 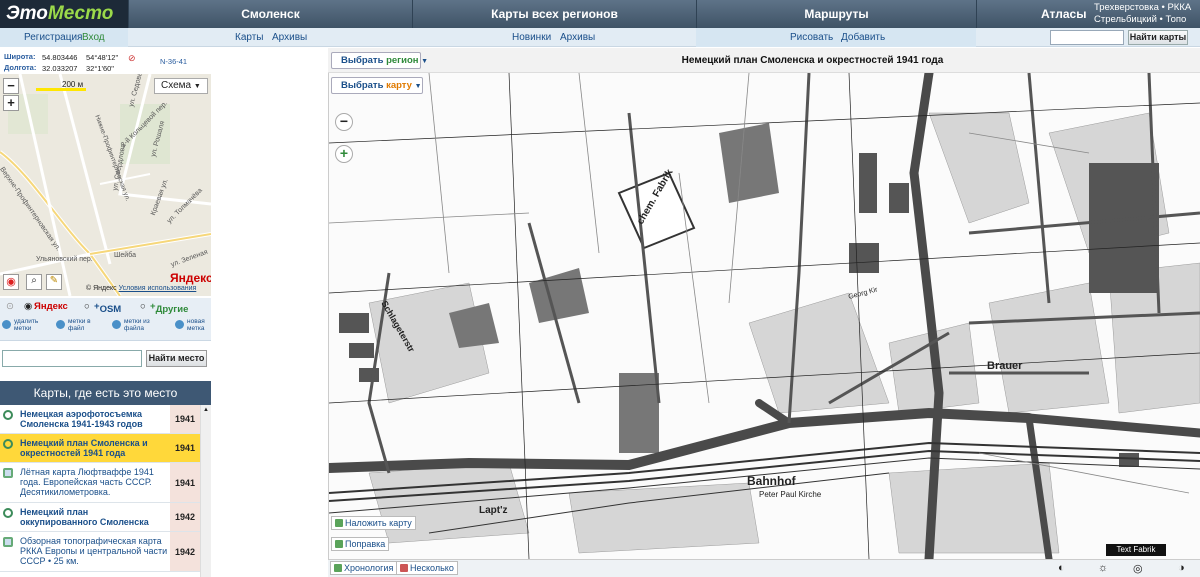 What do you see at coordinates (34, 282) in the screenshot?
I see `magnifier-icon: ⌕` at bounding box center [34, 282].